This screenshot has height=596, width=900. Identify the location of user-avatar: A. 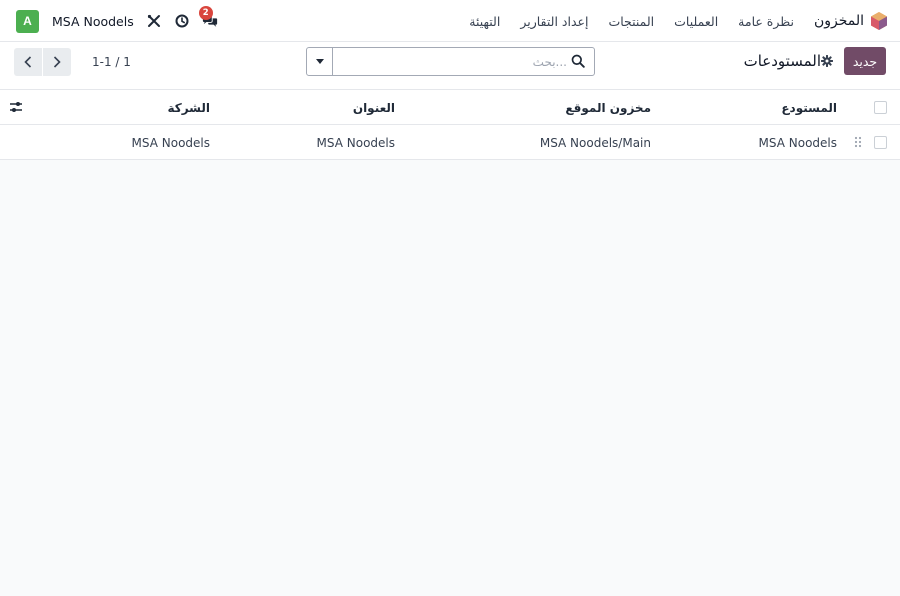
(27, 21).